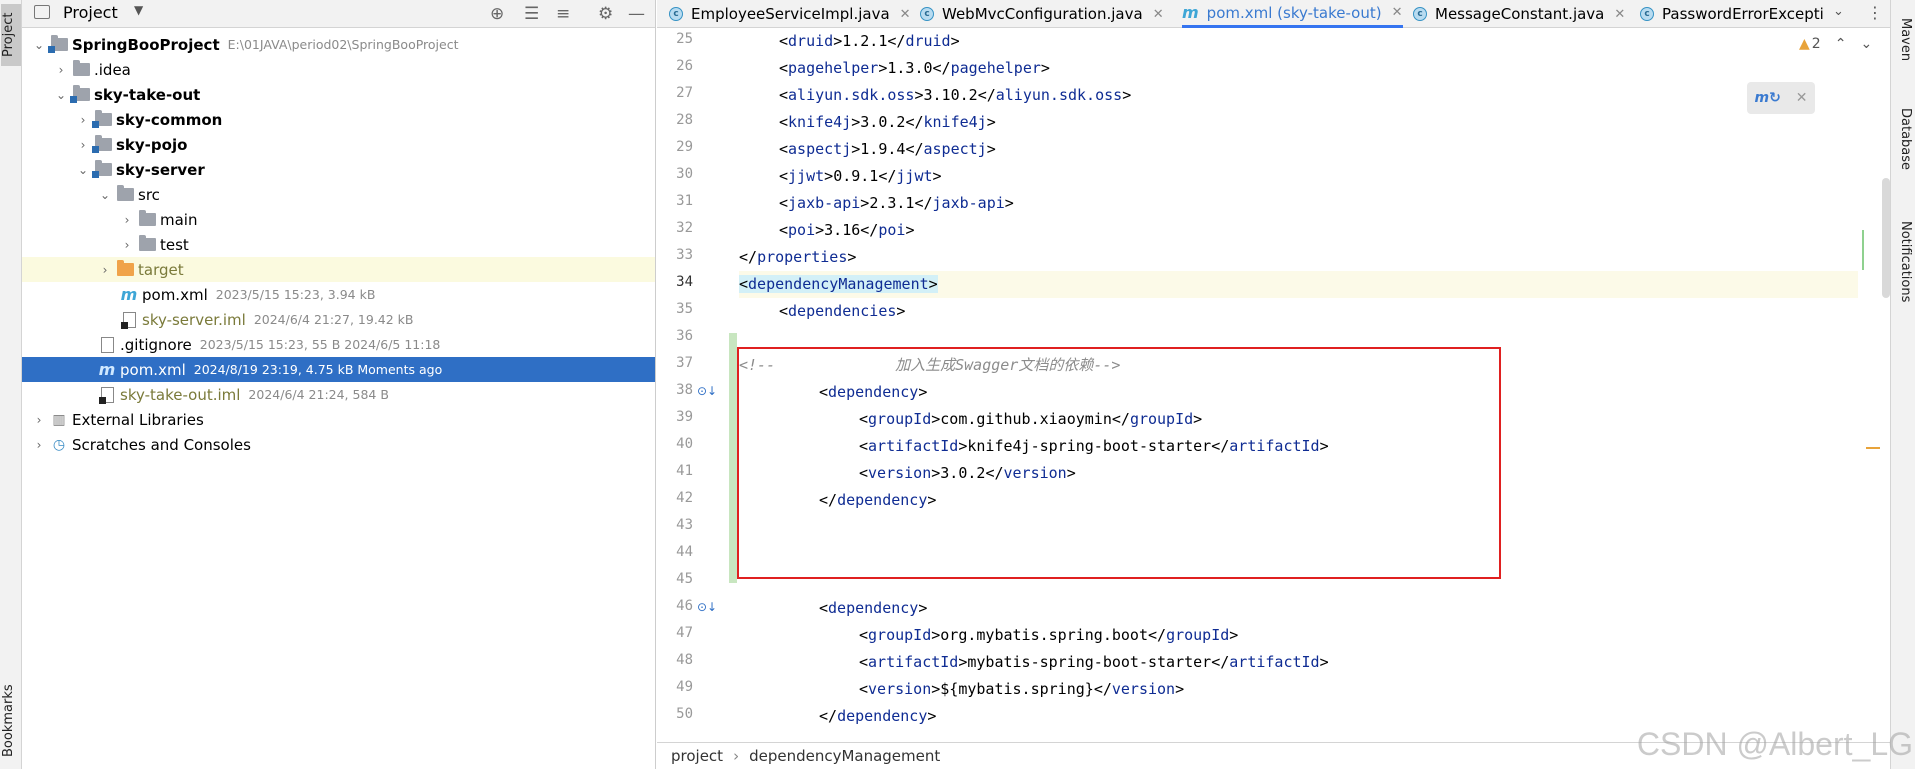 The width and height of the screenshot is (1915, 769). What do you see at coordinates (153, 369) in the screenshot?
I see `tree-item-label: pom.xml` at bounding box center [153, 369].